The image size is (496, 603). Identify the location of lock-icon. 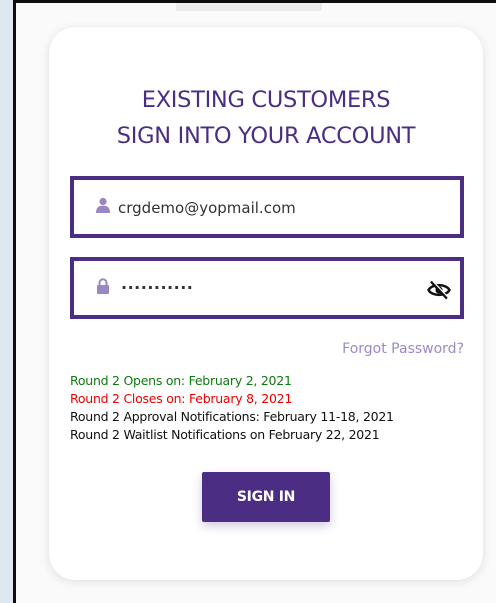
(103, 286).